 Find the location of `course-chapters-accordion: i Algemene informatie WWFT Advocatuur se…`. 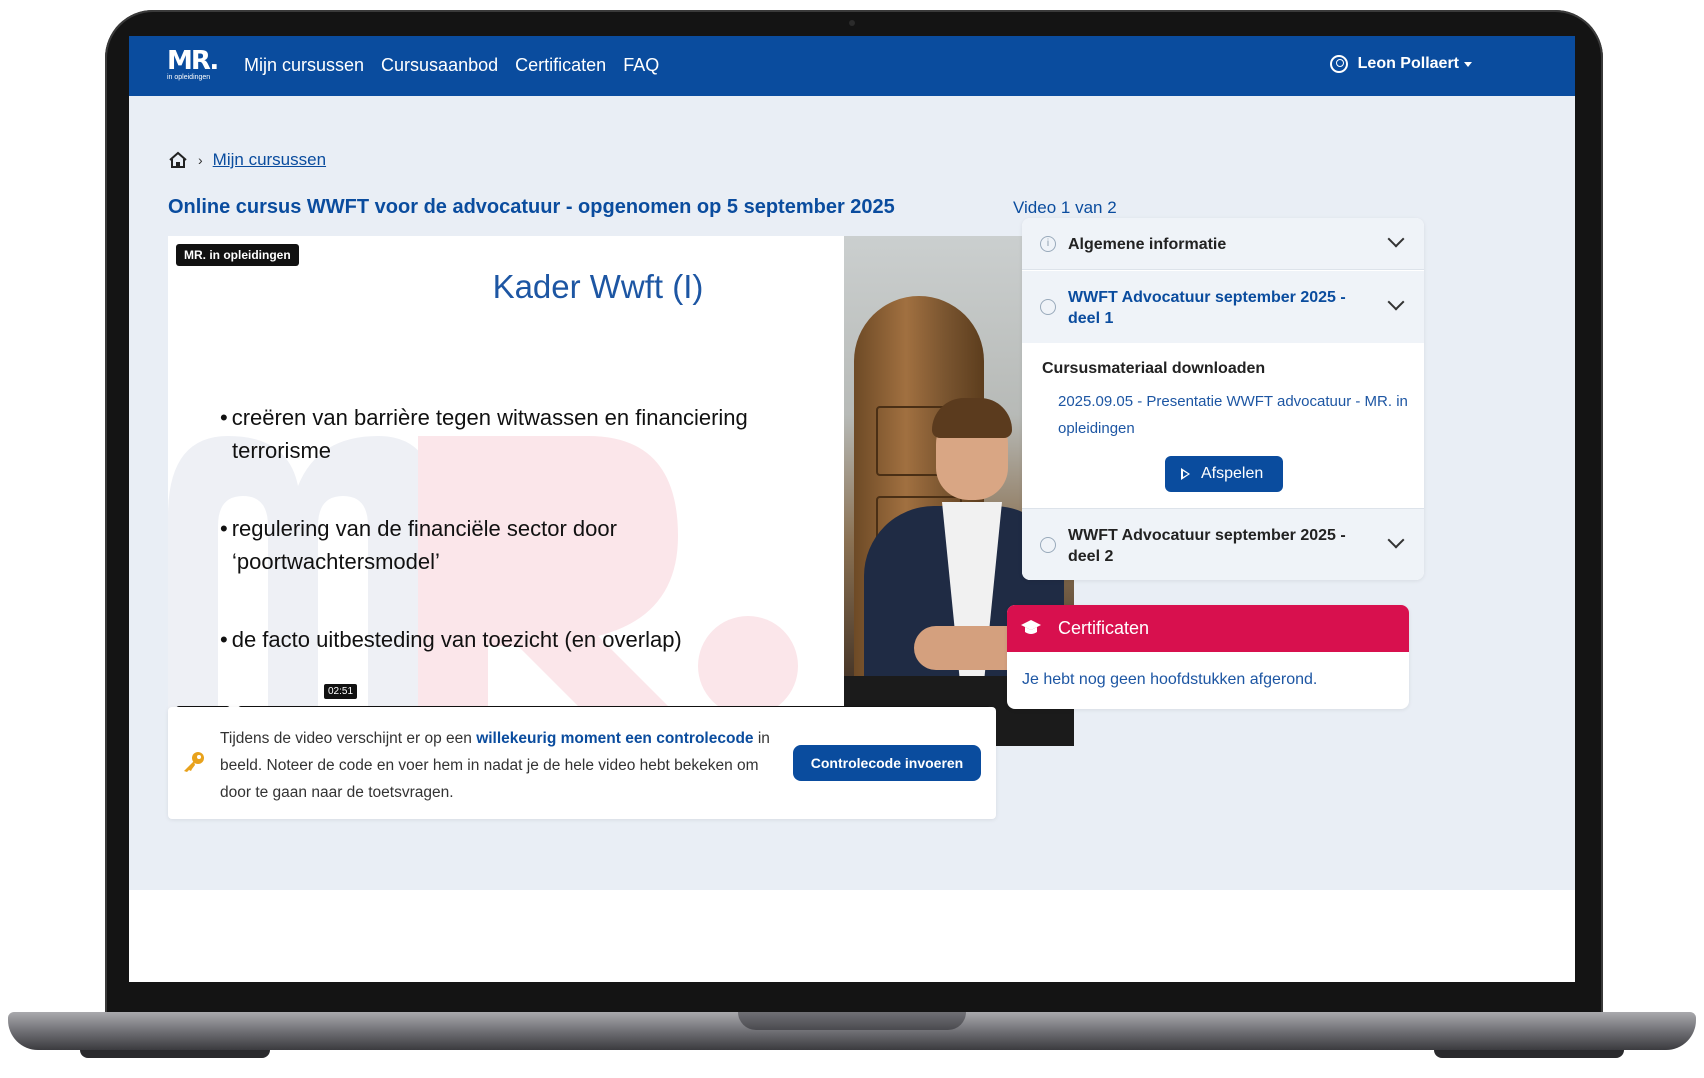

course-chapters-accordion: i Algemene informatie WWFT Advocatuur se… is located at coordinates (1223, 399).